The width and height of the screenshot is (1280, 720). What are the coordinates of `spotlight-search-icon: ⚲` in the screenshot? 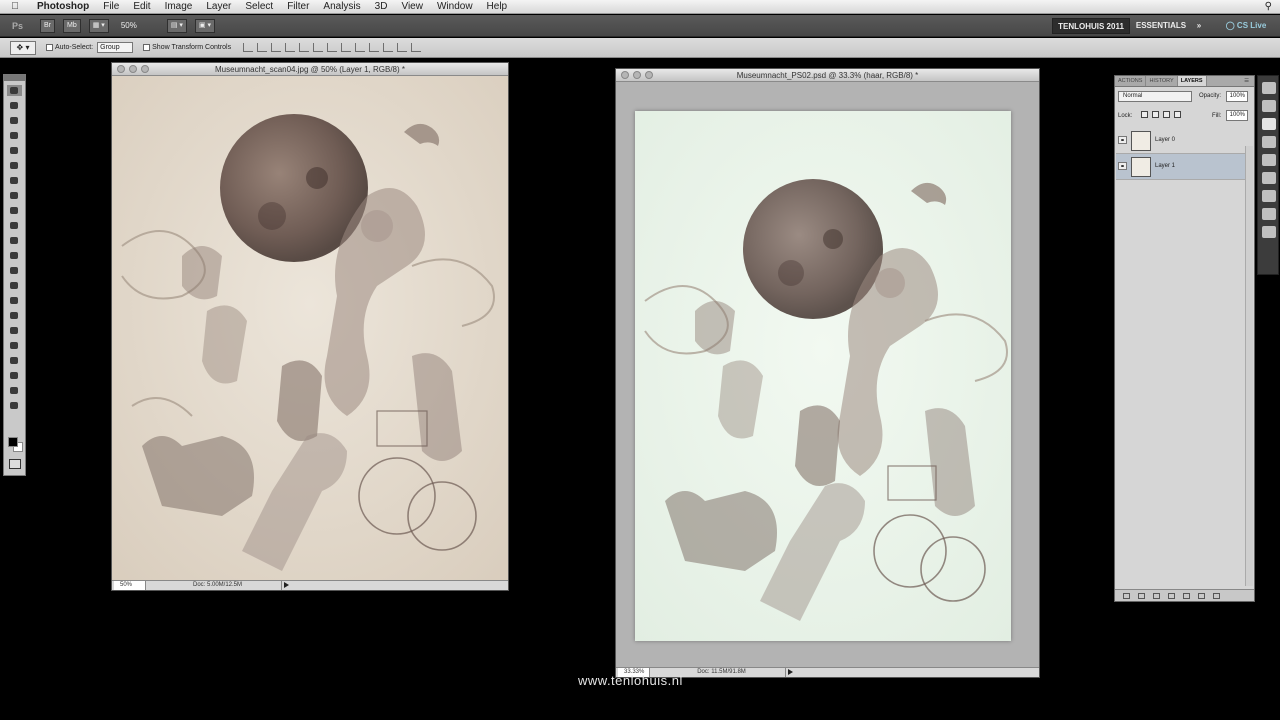 It's located at (1268, 7).